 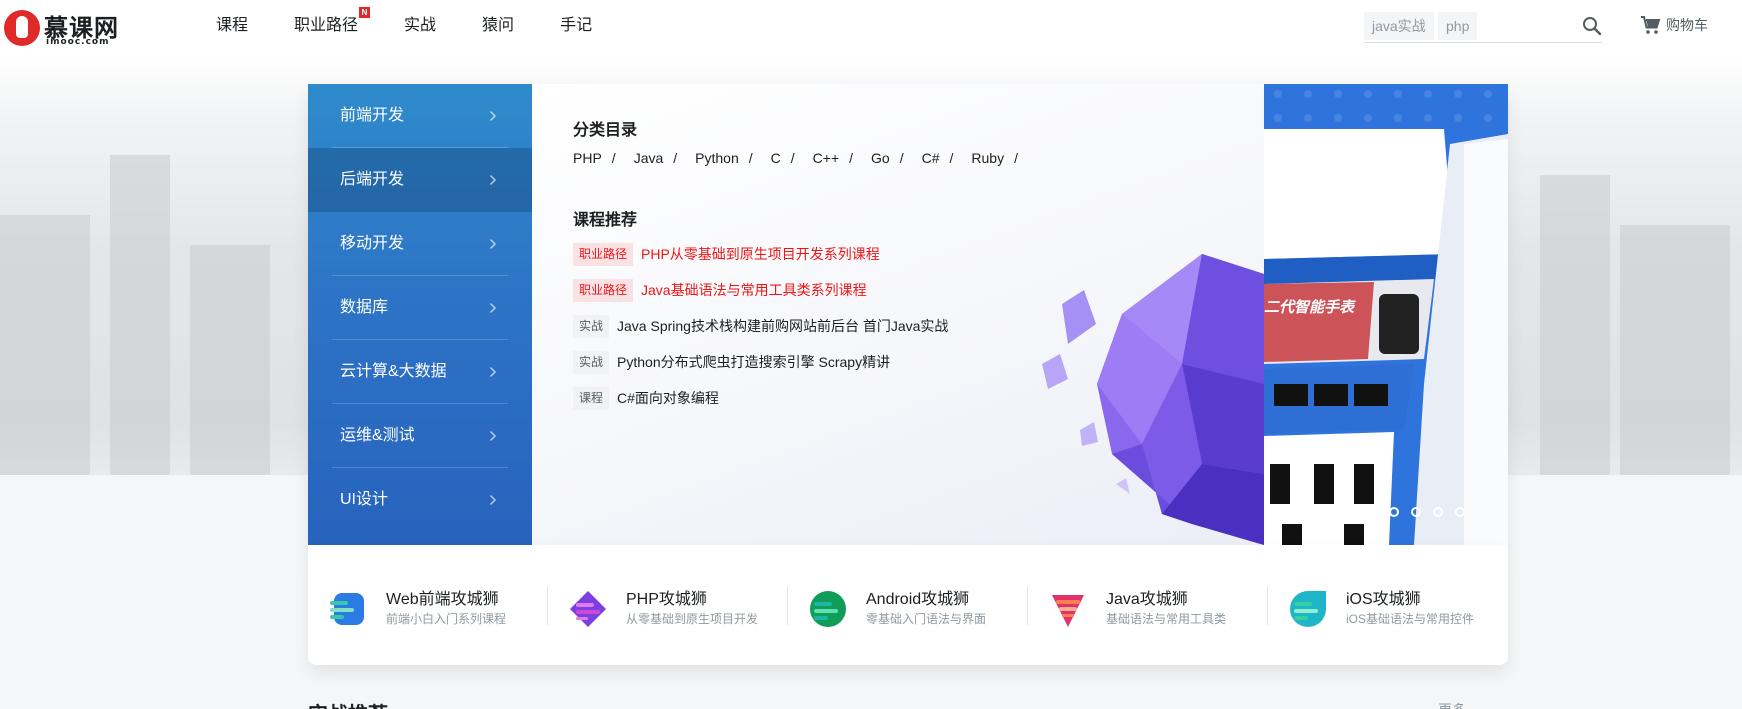 I want to click on recommend-item: 职业路径 Java基础语法与常用工具类系列课程, so click(x=720, y=290).